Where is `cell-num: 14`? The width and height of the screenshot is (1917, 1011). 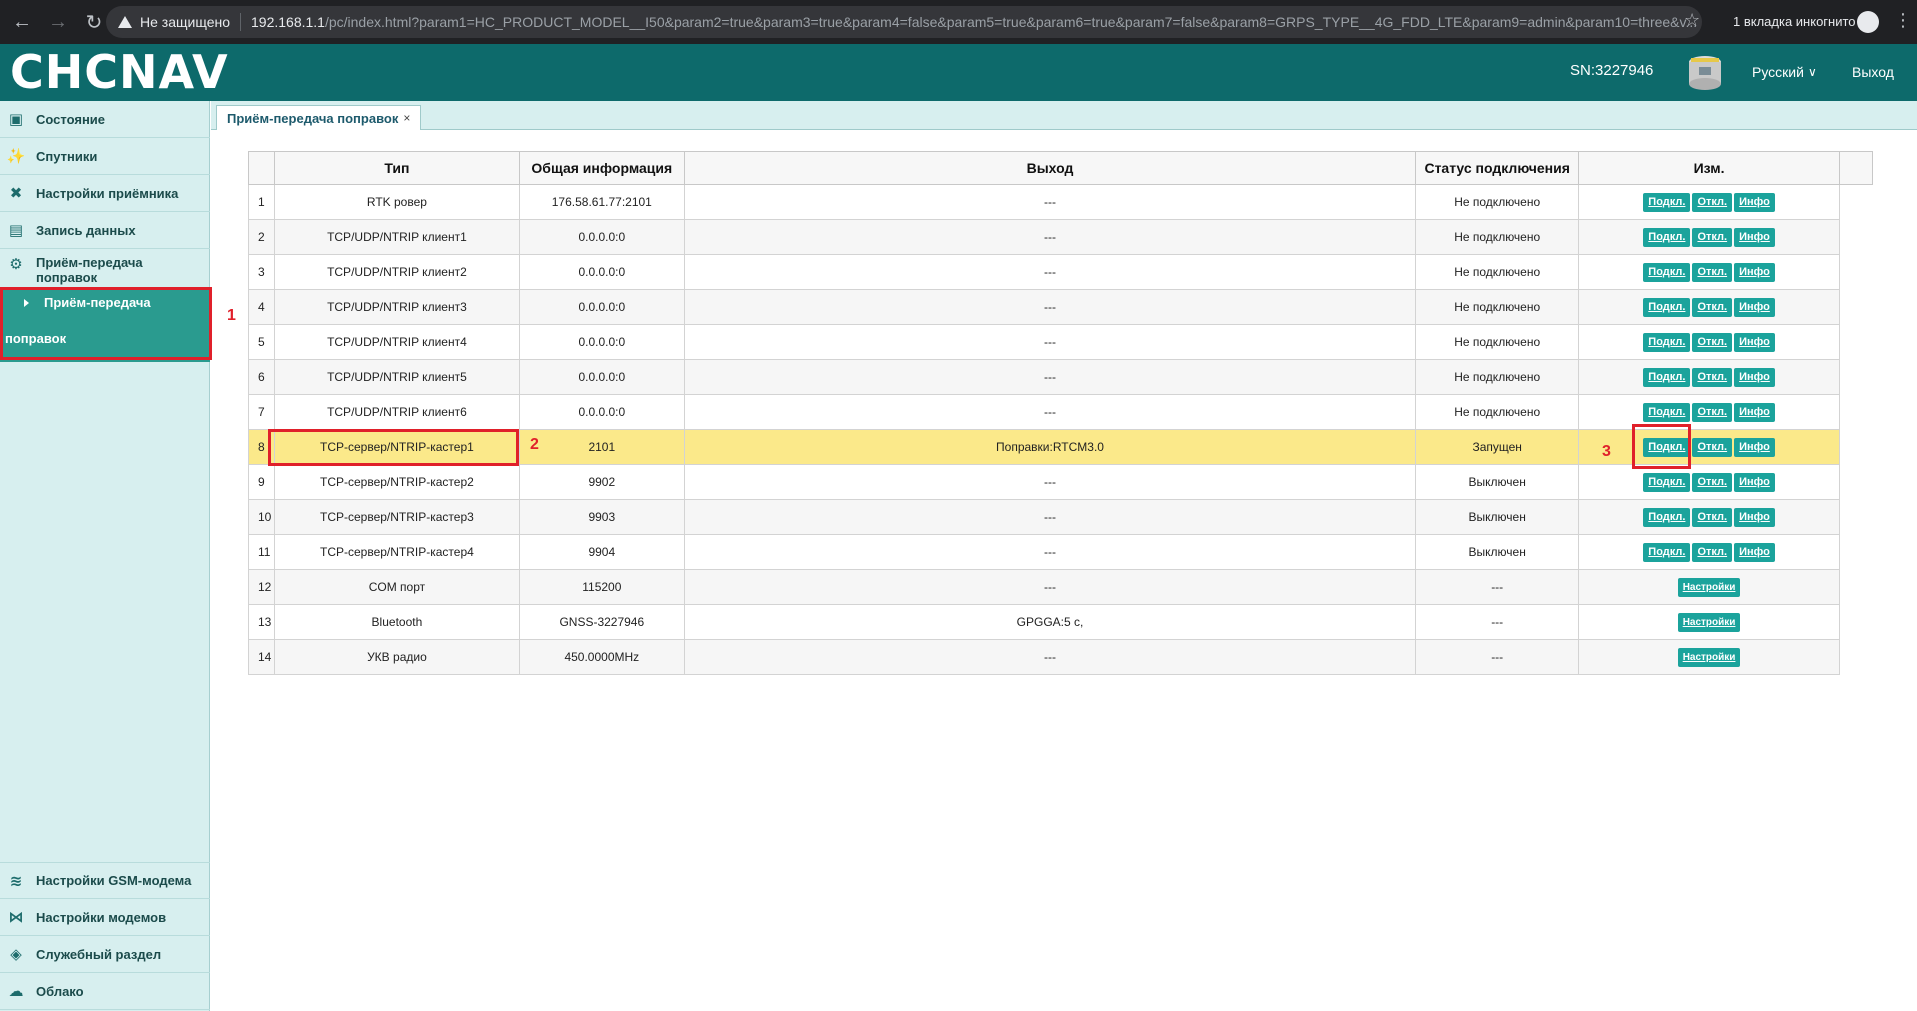 cell-num: 14 is located at coordinates (261, 657).